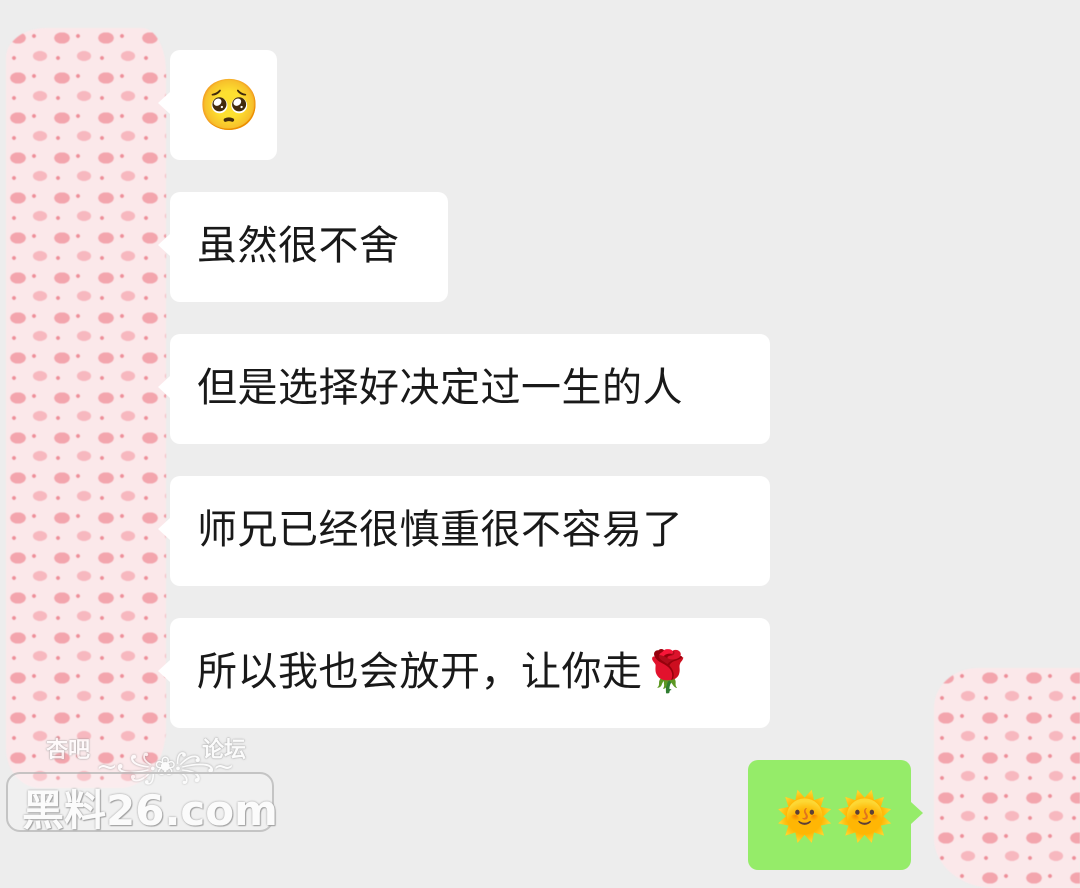 The width and height of the screenshot is (1080, 888). I want to click on message-text-wrap: 所以我也会放开，让你走🌹, so click(445, 672).